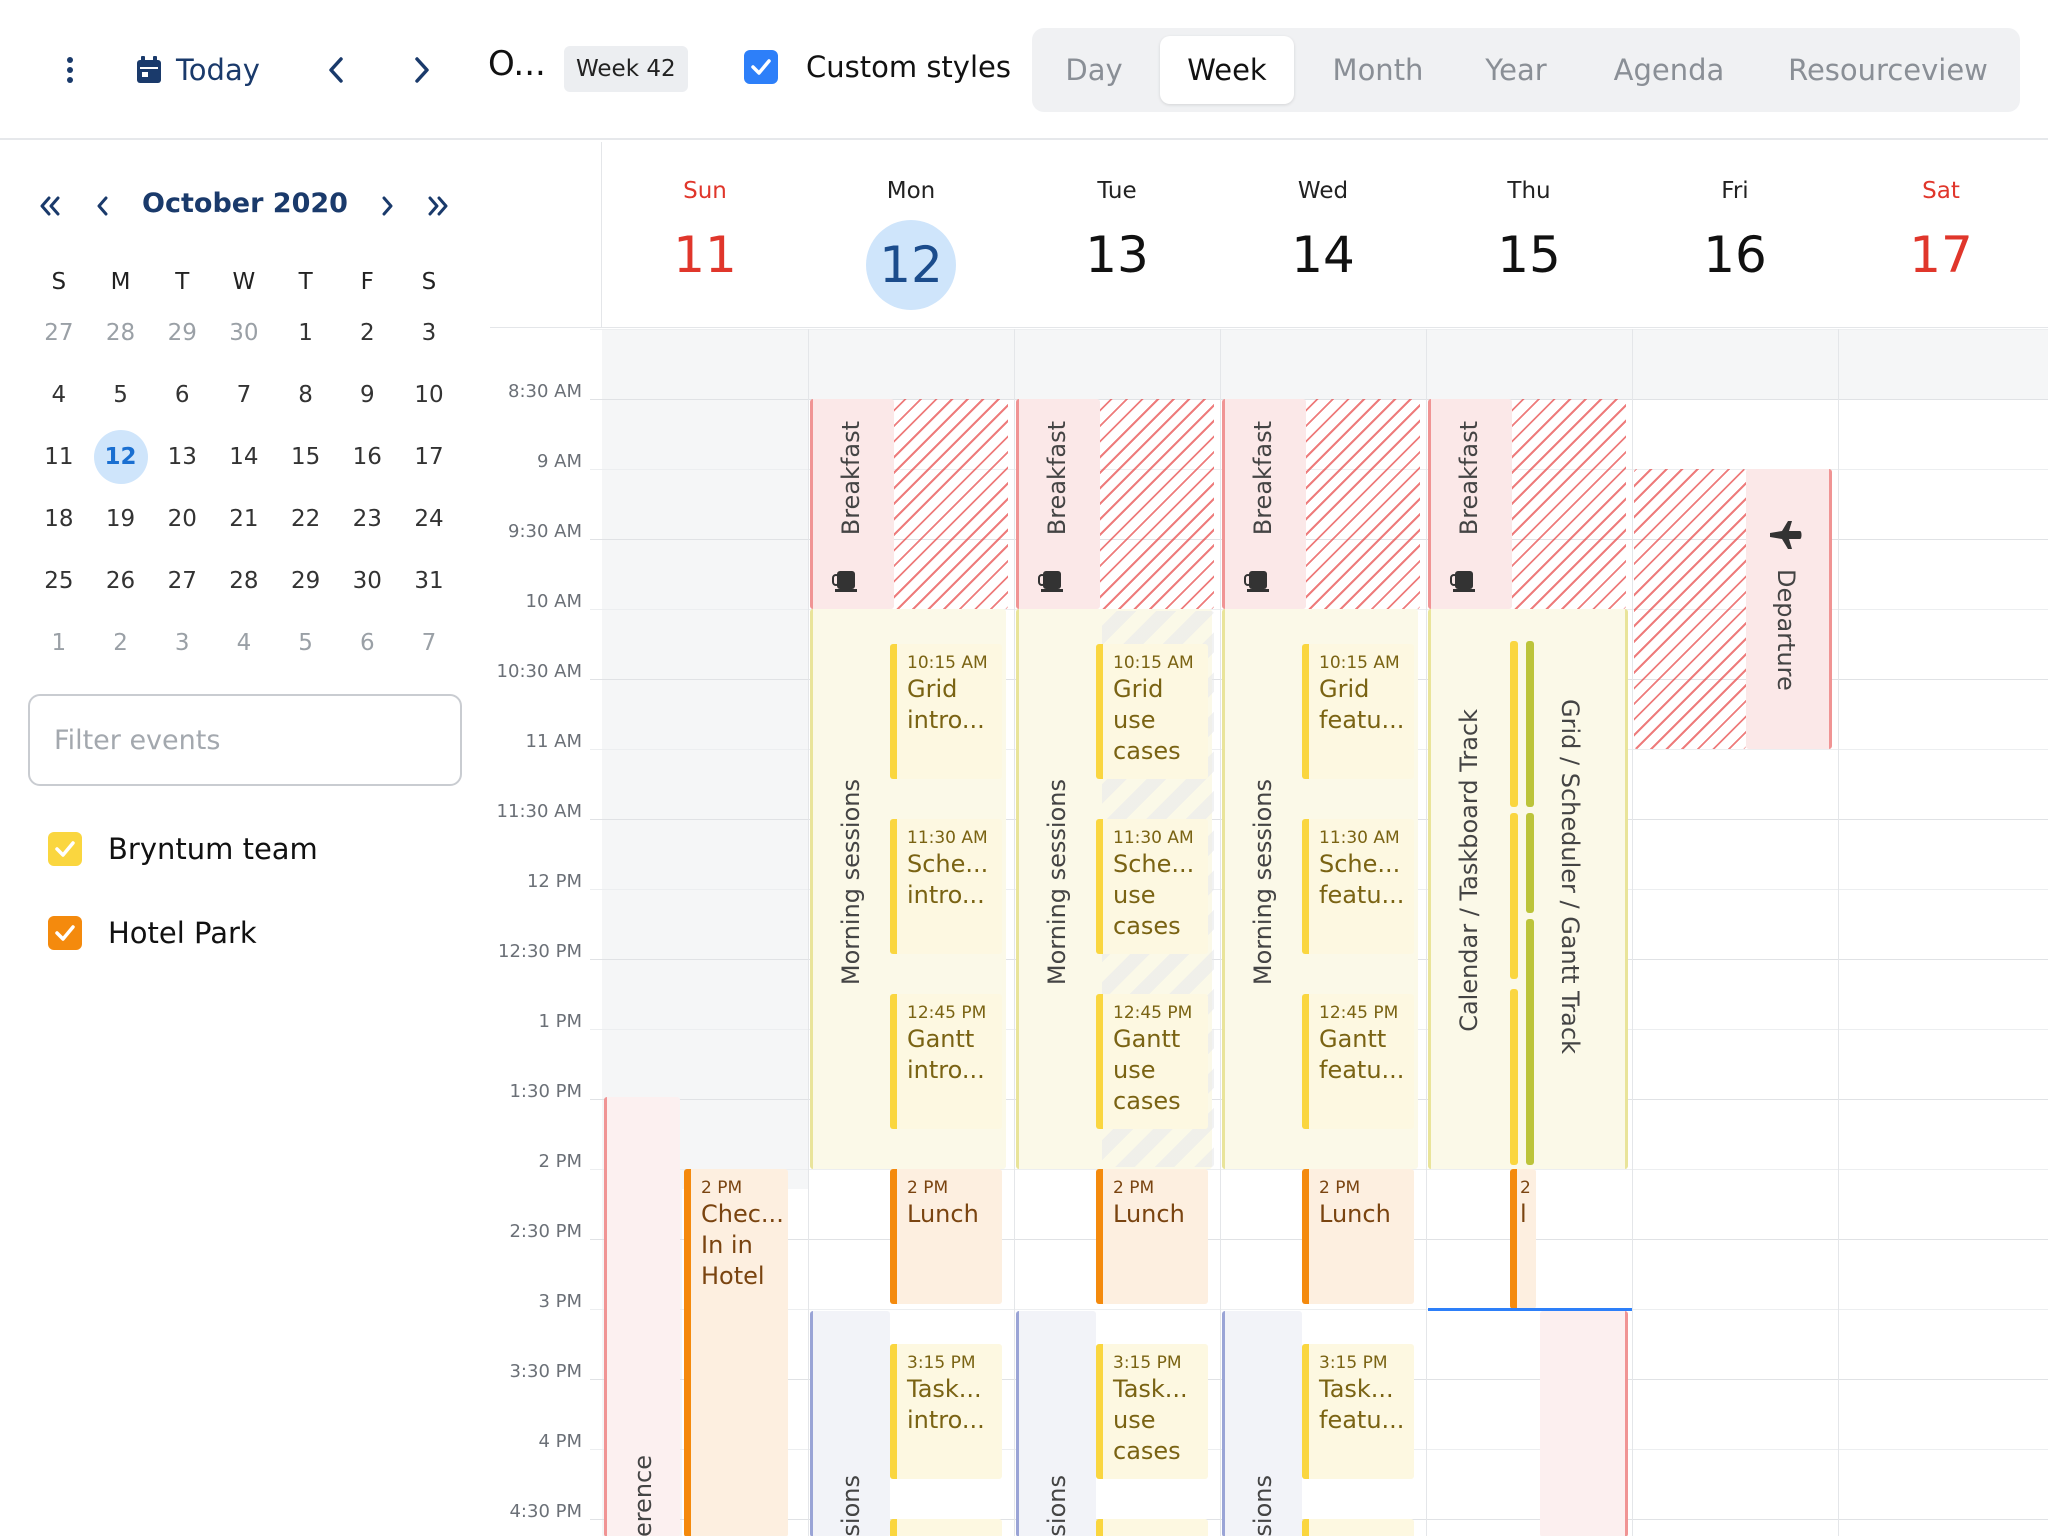 Image resolution: width=2048 pixels, height=1536 pixels. I want to click on previous-month-button, so click(102, 206).